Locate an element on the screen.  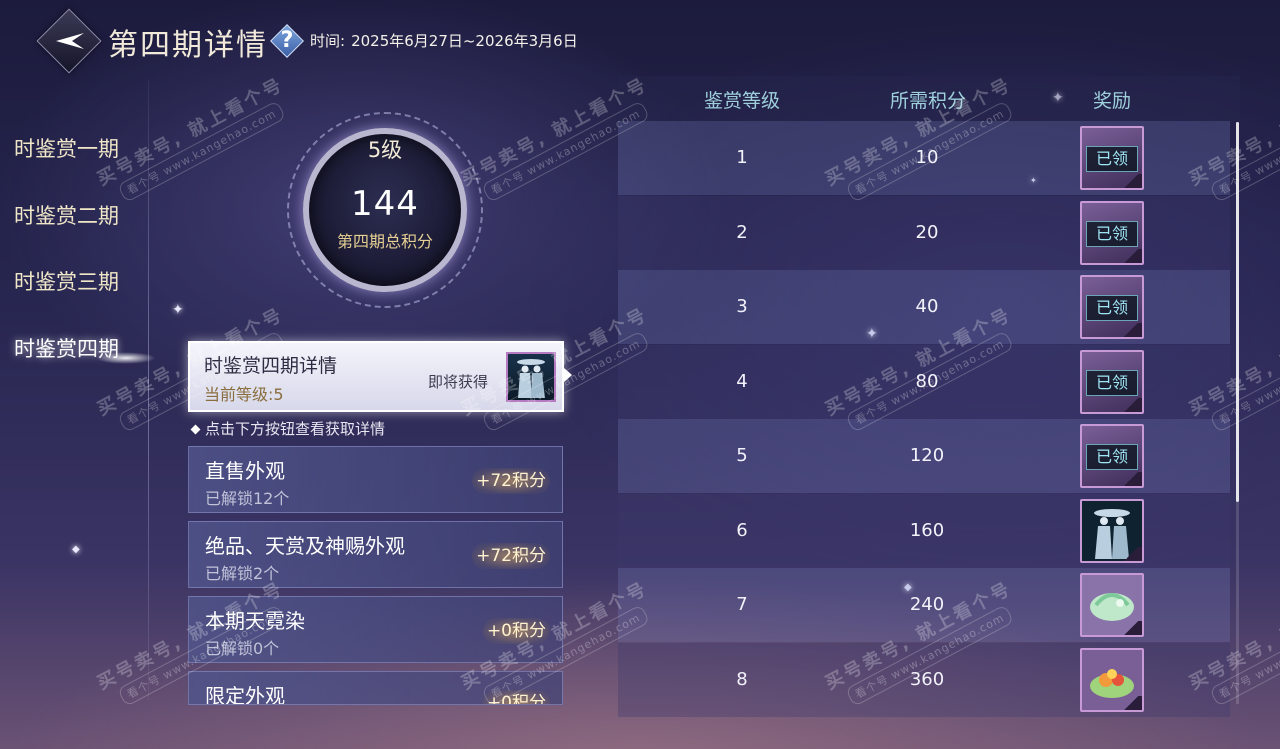
row-points: 10 is located at coordinates (927, 157).